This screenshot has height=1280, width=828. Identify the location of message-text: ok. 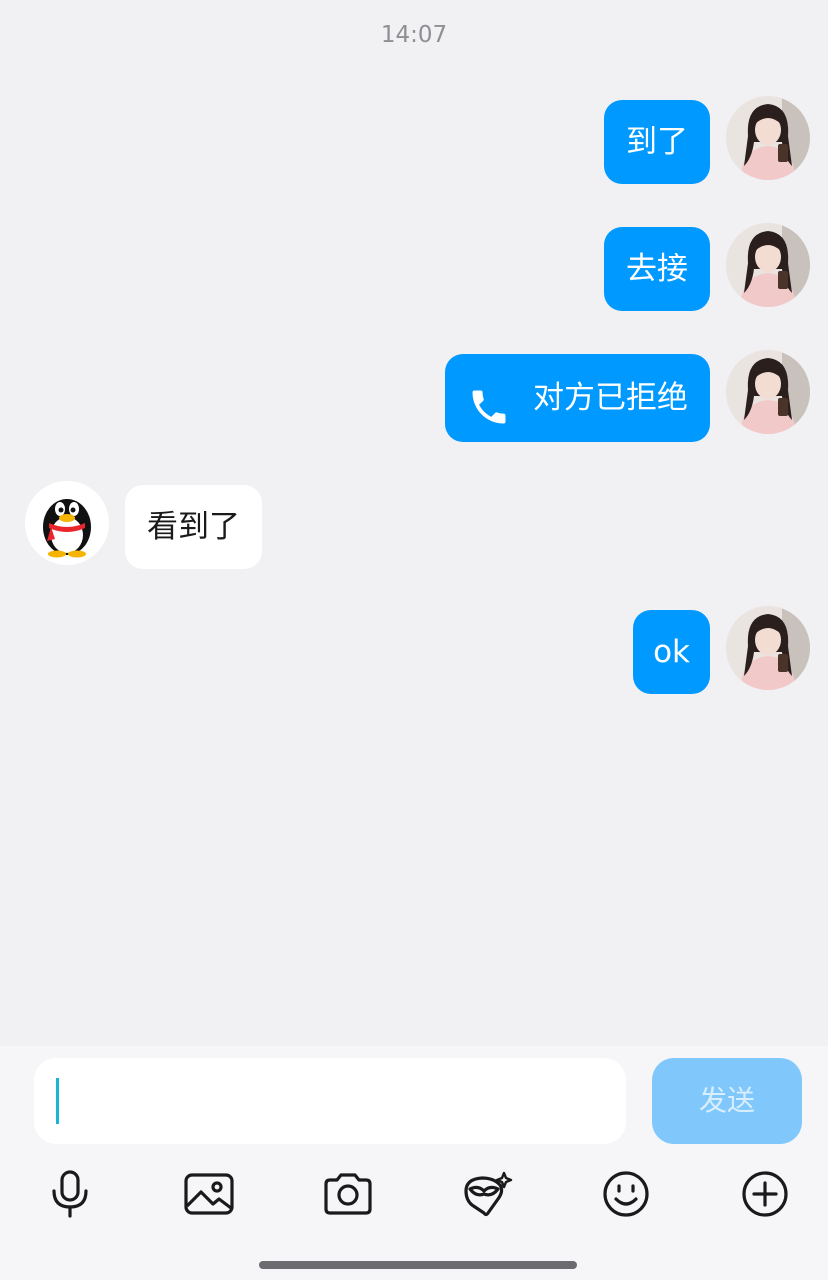
(671, 652).